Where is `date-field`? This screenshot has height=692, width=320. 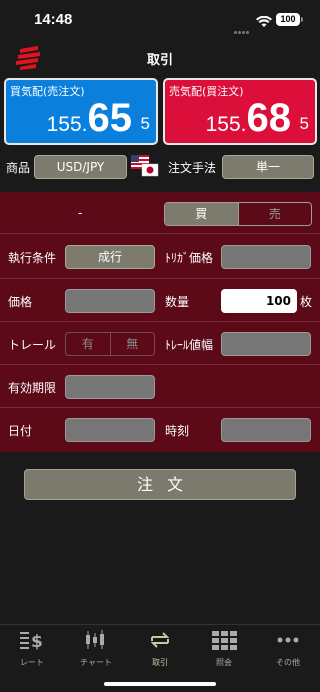
date-field is located at coordinates (110, 430).